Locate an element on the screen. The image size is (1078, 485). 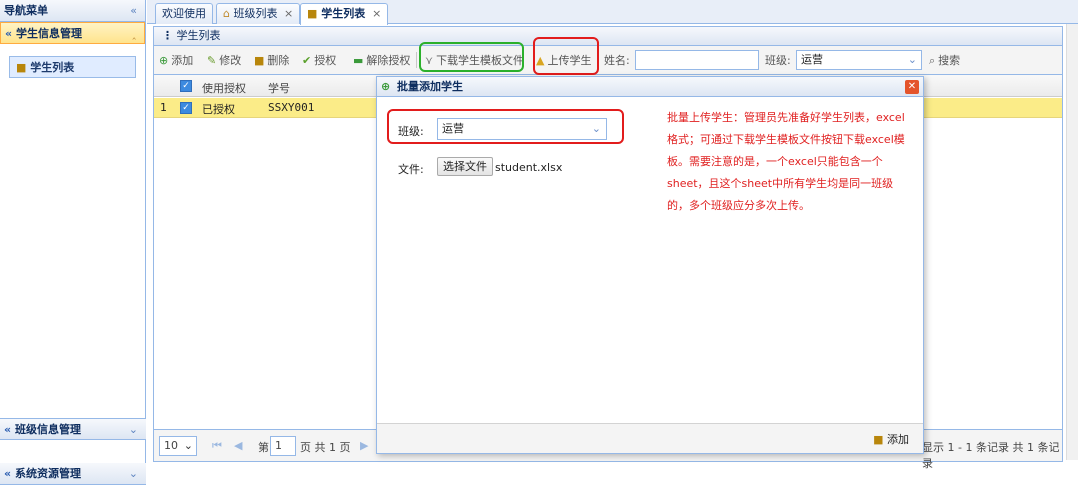
sidebar-section-system: « 系统资源管理 ⌄ is located at coordinates (73, 474).